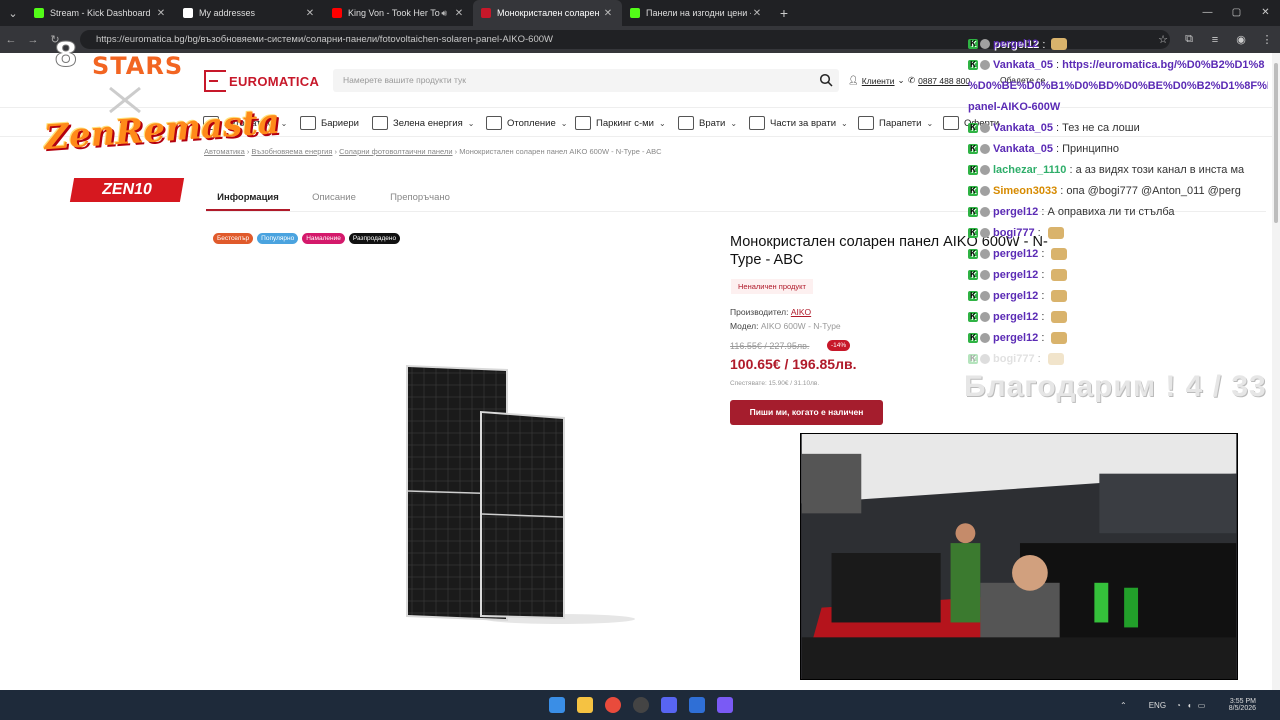  Describe the element at coordinates (586, 80) in the screenshot. I see `search-input: Намерете вашите продукти тук` at that location.